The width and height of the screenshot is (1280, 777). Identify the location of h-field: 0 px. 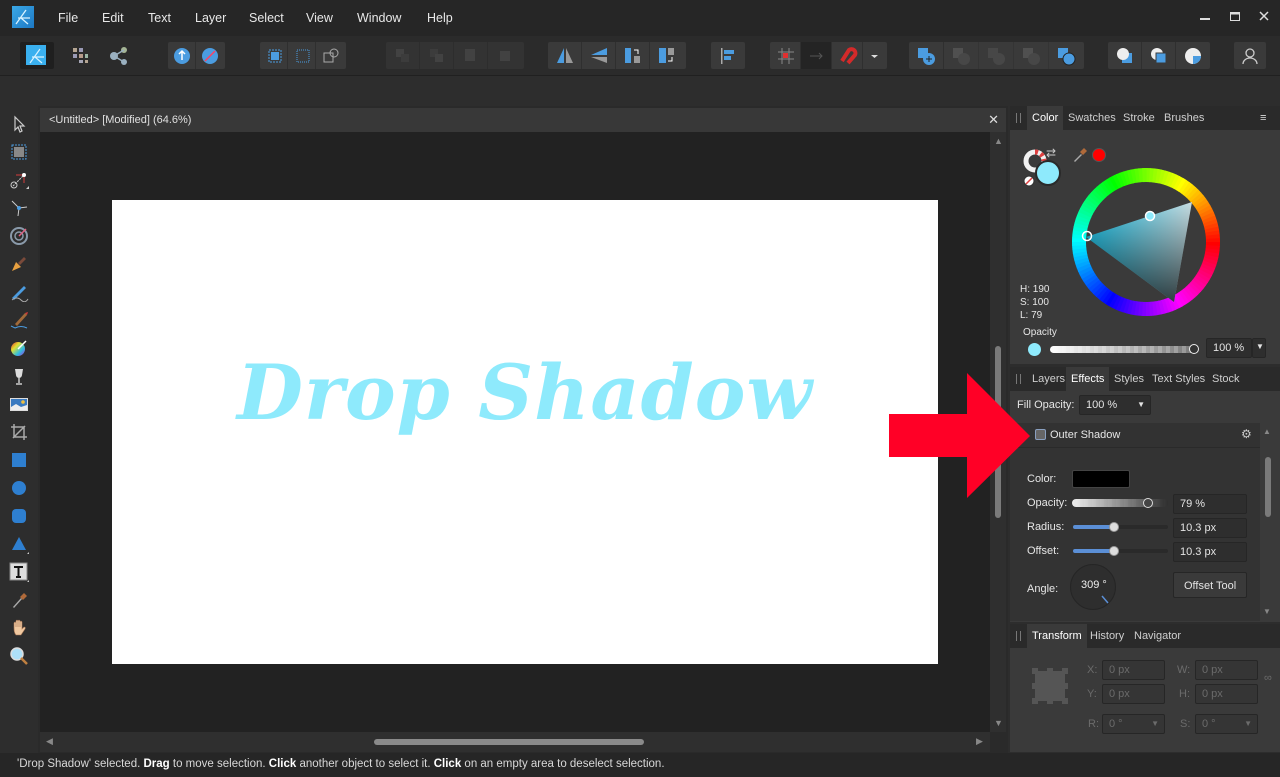
(1226, 694).